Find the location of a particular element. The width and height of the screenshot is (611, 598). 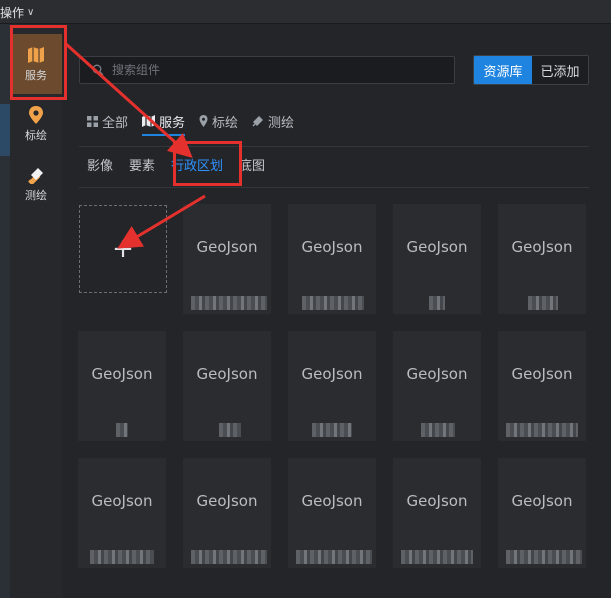

annotation-arrow-to-subtab is located at coordinates (128, 100).